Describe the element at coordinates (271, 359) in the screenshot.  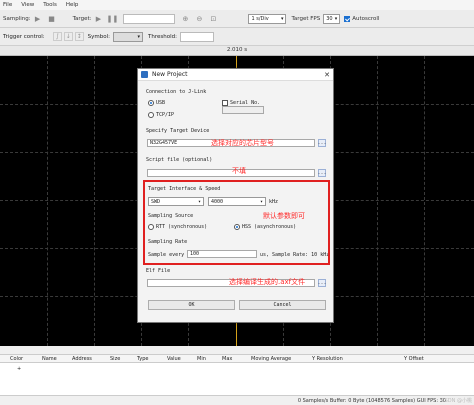
I see `col-moving-average: Moving Average` at that location.